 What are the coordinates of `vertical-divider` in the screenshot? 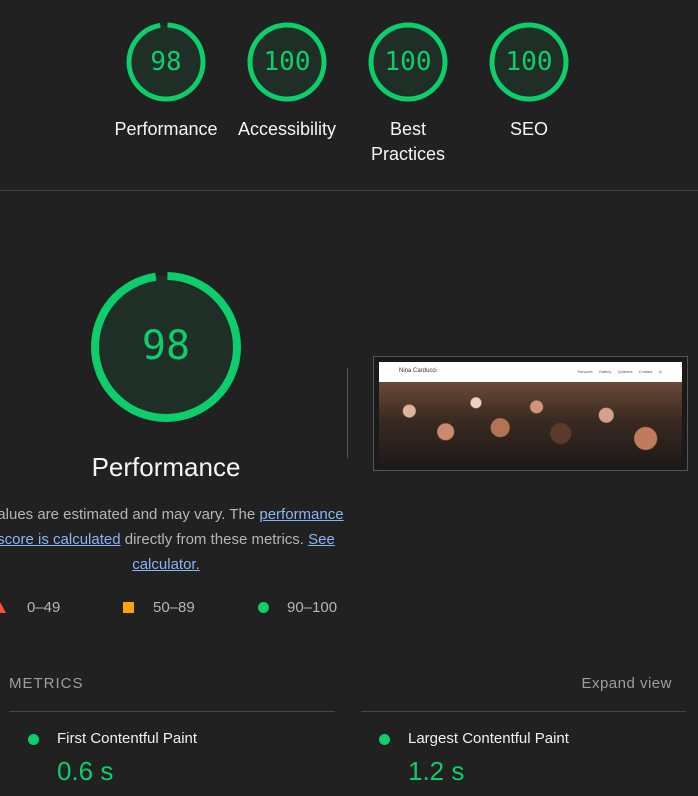 It's located at (347, 413).